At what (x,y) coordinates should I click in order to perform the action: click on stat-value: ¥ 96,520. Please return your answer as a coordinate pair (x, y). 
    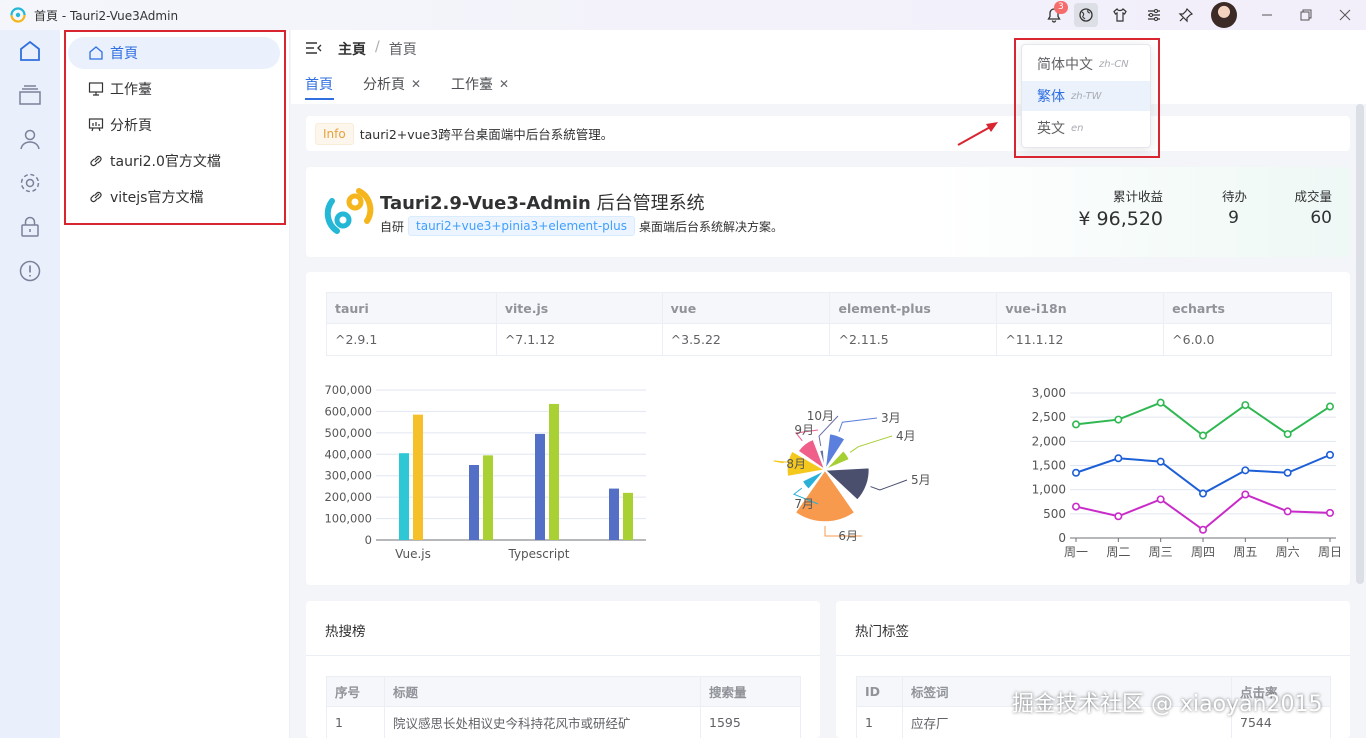
    Looking at the image, I should click on (1120, 219).